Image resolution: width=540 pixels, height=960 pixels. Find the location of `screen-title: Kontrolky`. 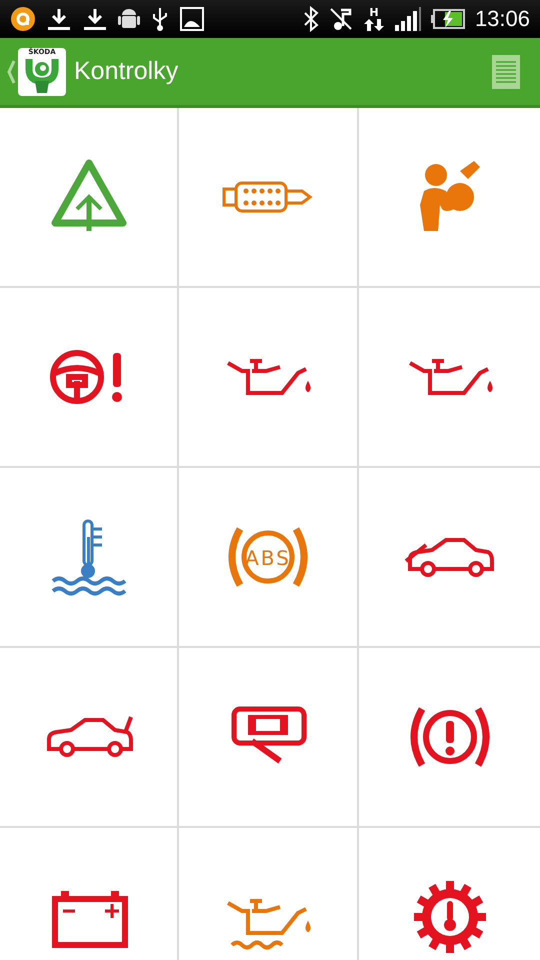

screen-title: Kontrolky is located at coordinates (127, 71).